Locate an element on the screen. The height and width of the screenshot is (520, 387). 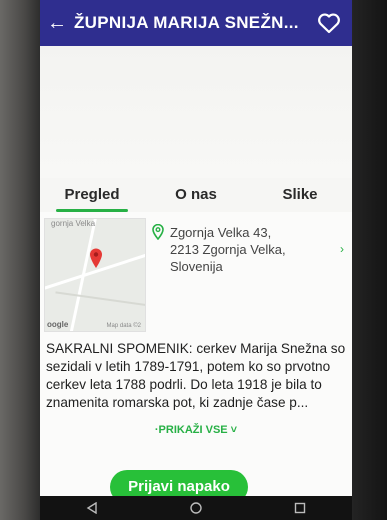
system-nav-bar is located at coordinates (196, 508).